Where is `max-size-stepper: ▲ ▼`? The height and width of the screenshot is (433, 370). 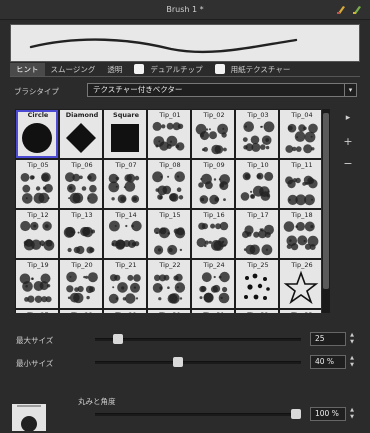
max-size-stepper: ▲ ▼ is located at coordinates (352, 339).